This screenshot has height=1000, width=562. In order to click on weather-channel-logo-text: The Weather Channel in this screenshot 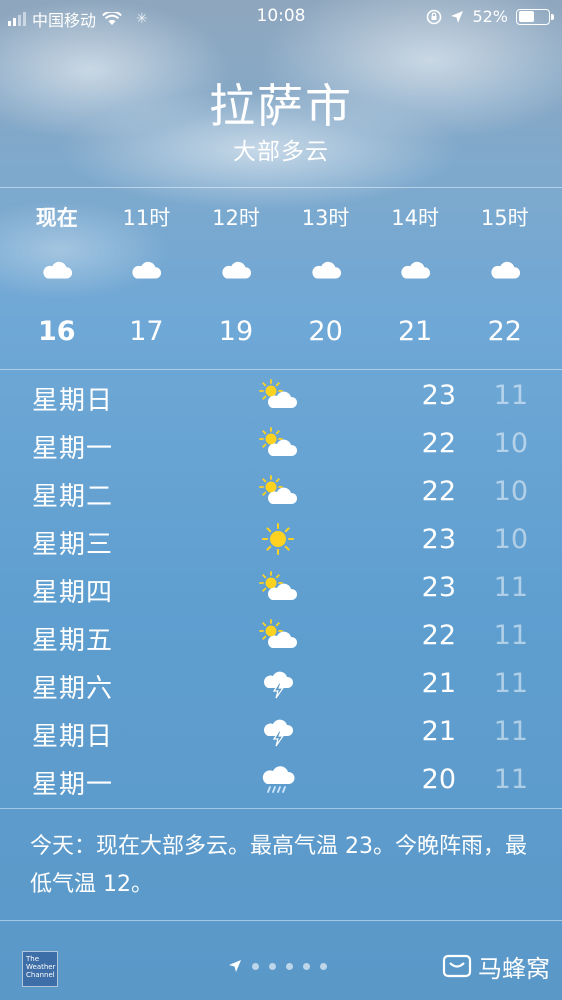, I will do `click(41, 967)`.